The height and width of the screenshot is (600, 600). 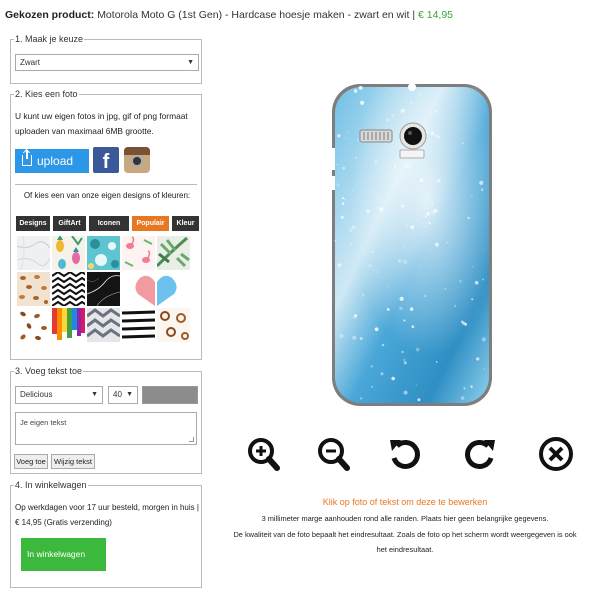 I want to click on thumb-turquoise-pattern, so click(x=103, y=253).